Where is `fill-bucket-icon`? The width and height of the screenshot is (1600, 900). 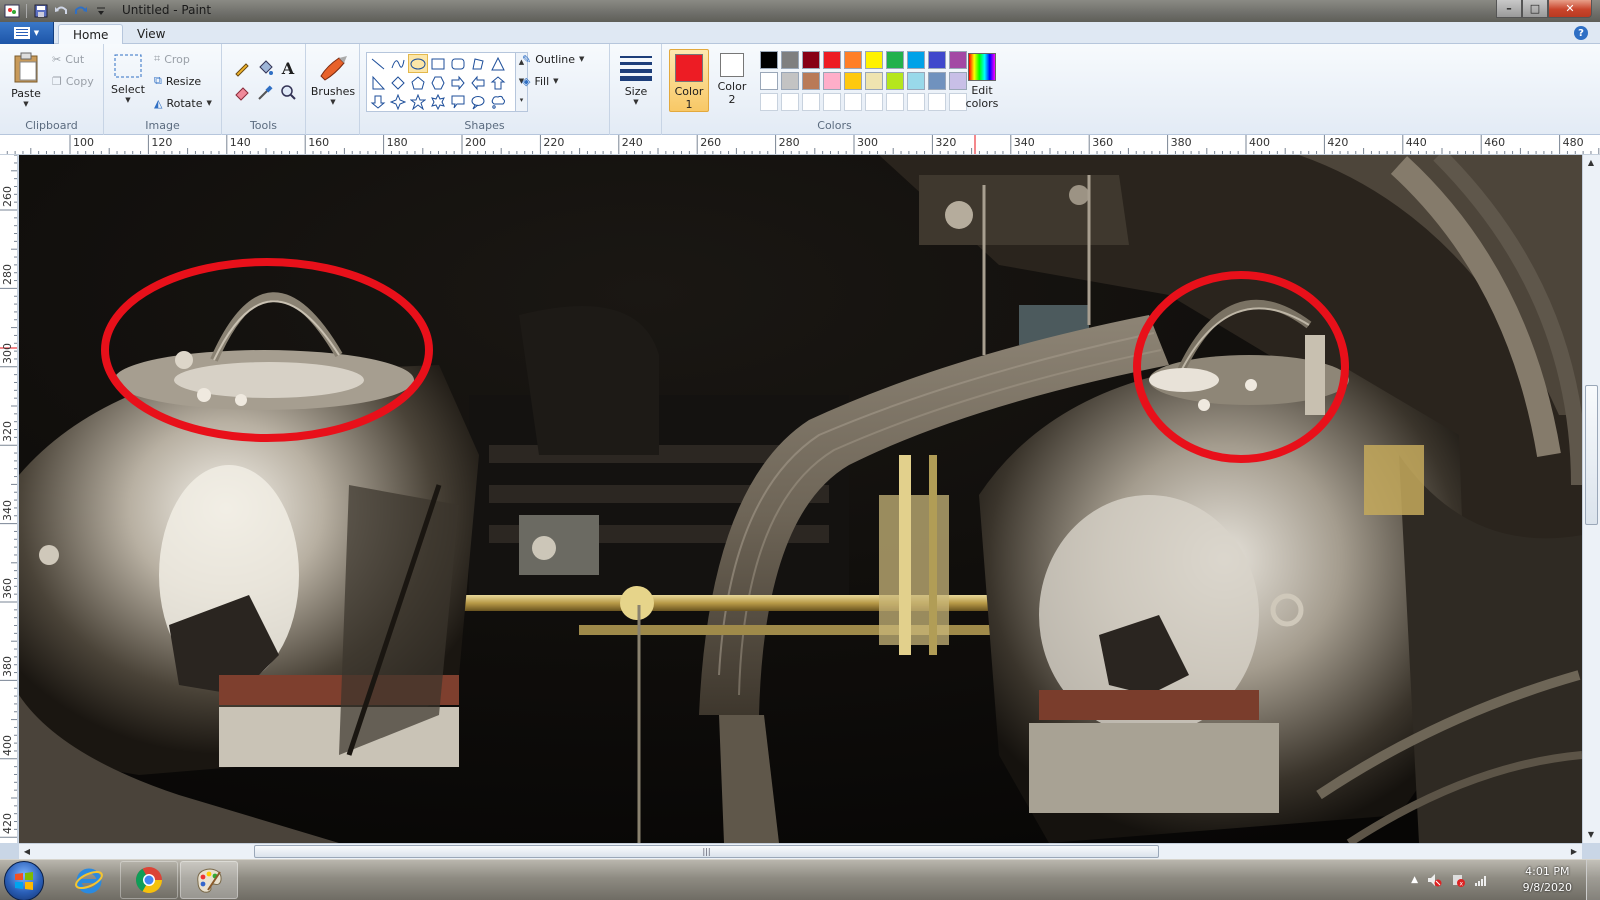 fill-bucket-icon is located at coordinates (265, 68).